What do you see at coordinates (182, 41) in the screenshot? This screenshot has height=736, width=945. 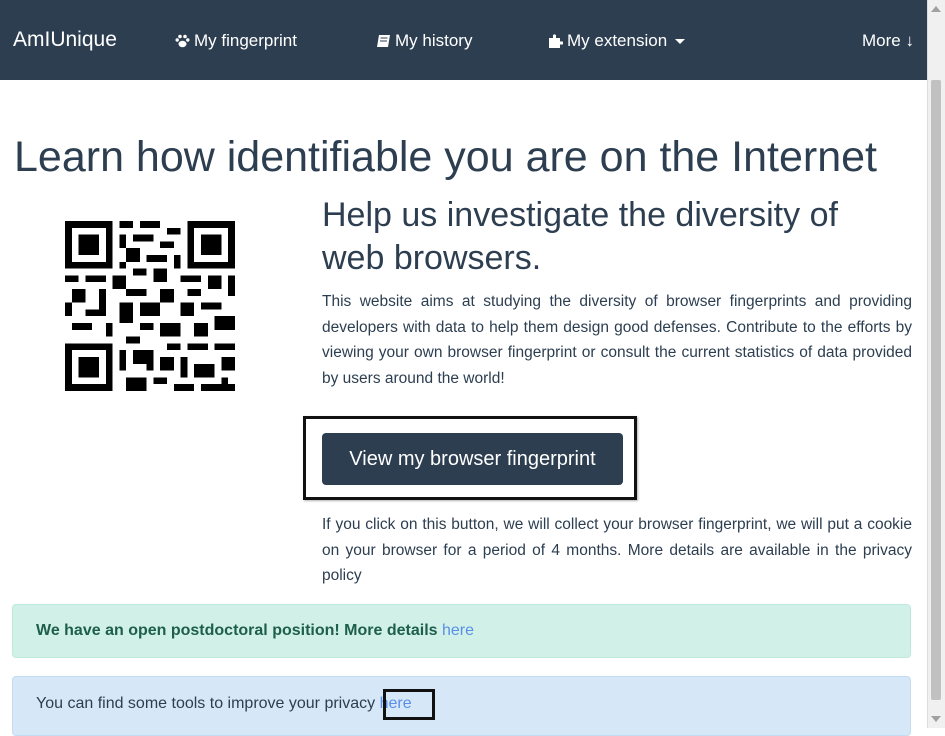 I see `paw-icon` at bounding box center [182, 41].